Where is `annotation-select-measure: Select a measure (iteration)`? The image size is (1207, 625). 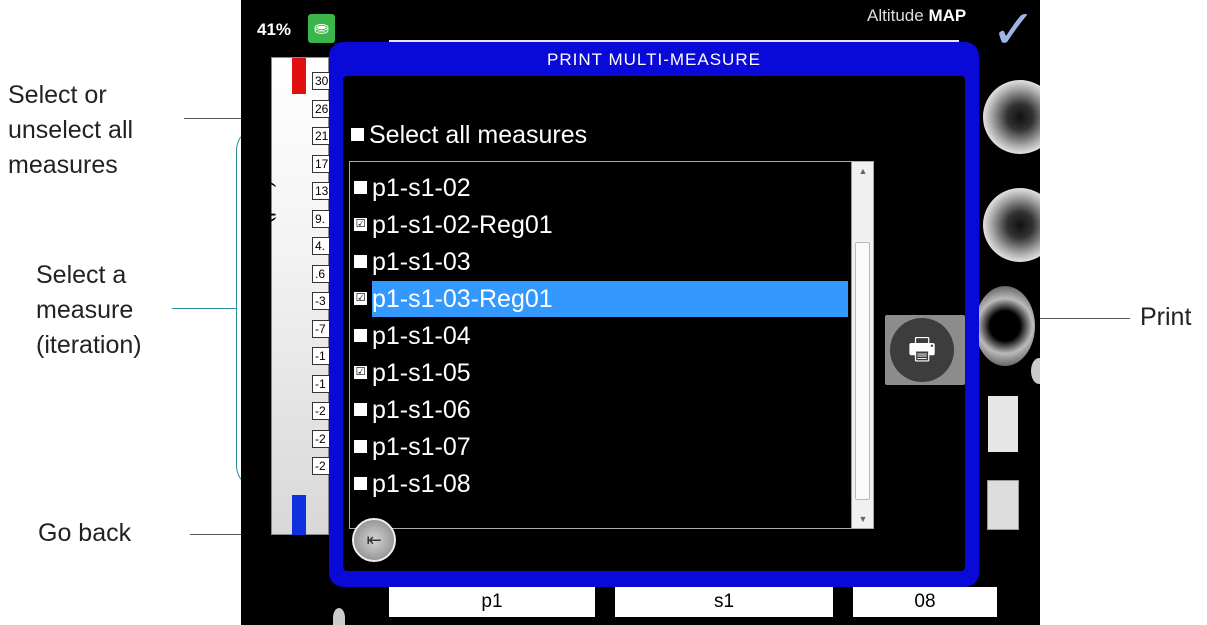 annotation-select-measure: Select a measure (iteration) is located at coordinates (89, 310).